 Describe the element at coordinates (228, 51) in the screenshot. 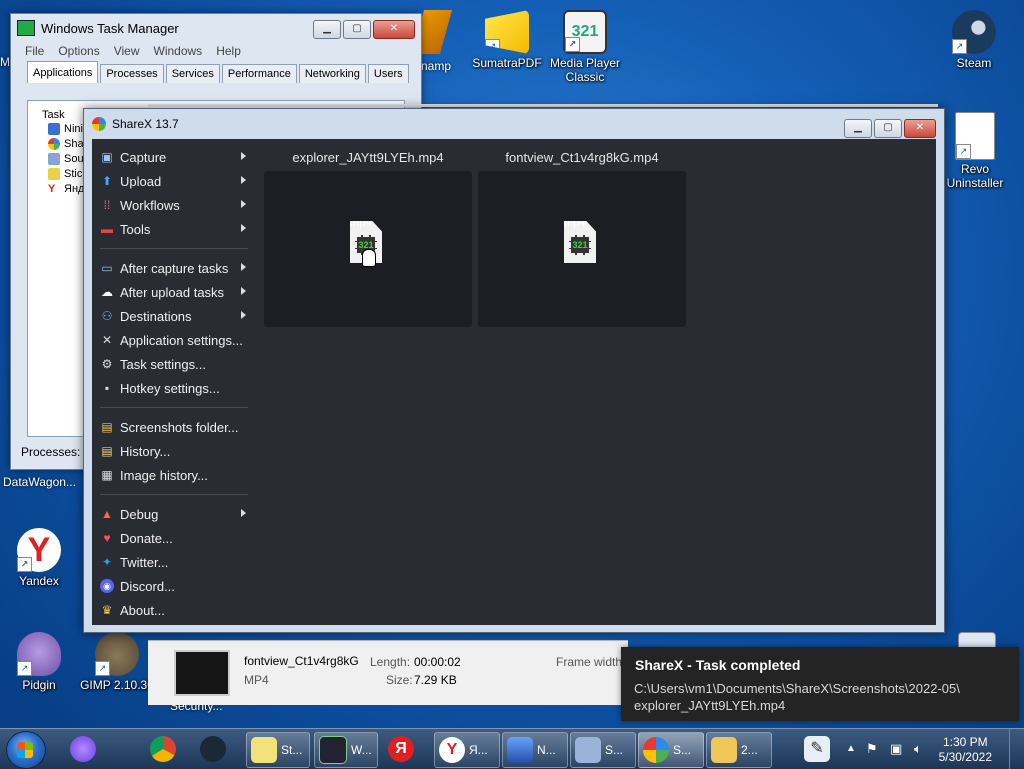

I see `menu-help: Help` at that location.